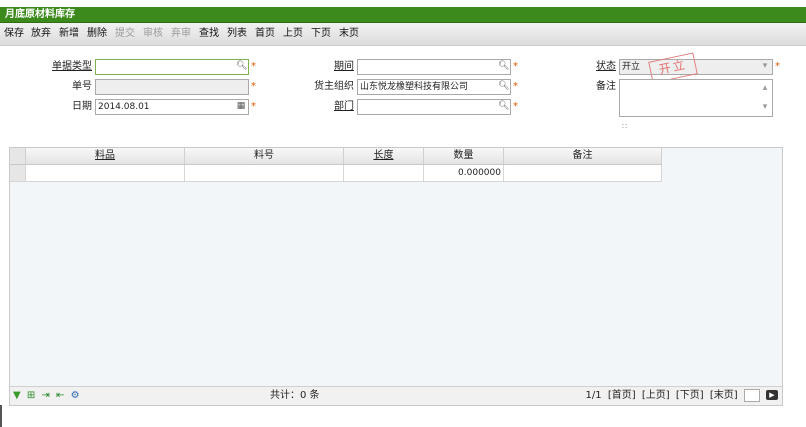 The width and height of the screenshot is (806, 427). I want to click on doc-no-field, so click(172, 87).